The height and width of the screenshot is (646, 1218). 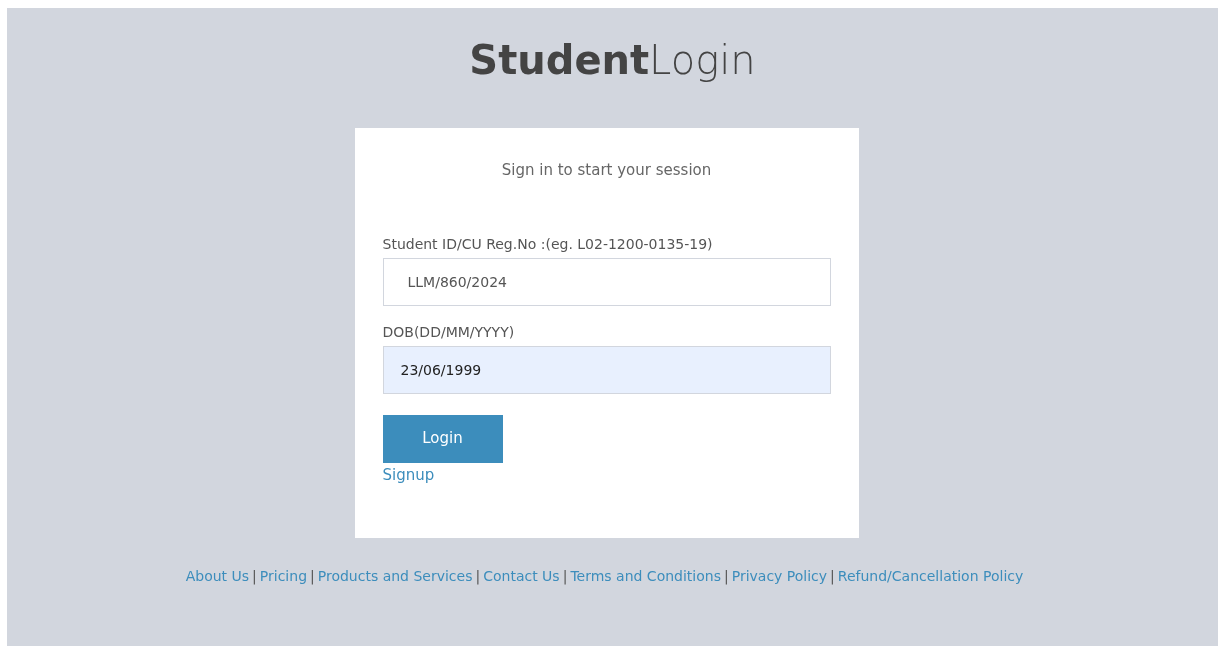 I want to click on field-label: Student ID/CU Reg.No :(eg. L02-1200-0135-19), so click(x=548, y=244).